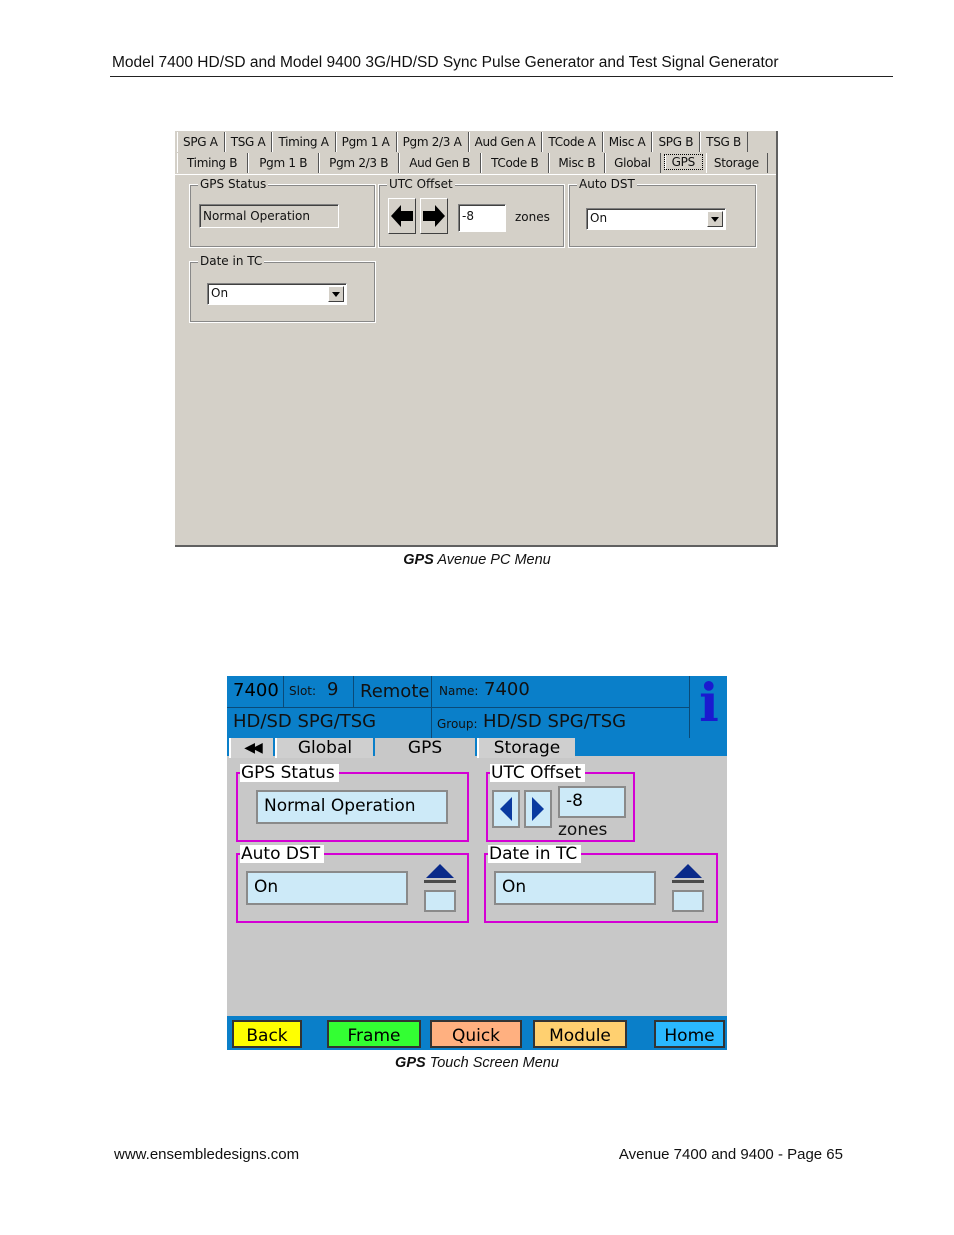  What do you see at coordinates (359, 163) in the screenshot?
I see `tab-pgm23-b: Pgm 2/3 B` at bounding box center [359, 163].